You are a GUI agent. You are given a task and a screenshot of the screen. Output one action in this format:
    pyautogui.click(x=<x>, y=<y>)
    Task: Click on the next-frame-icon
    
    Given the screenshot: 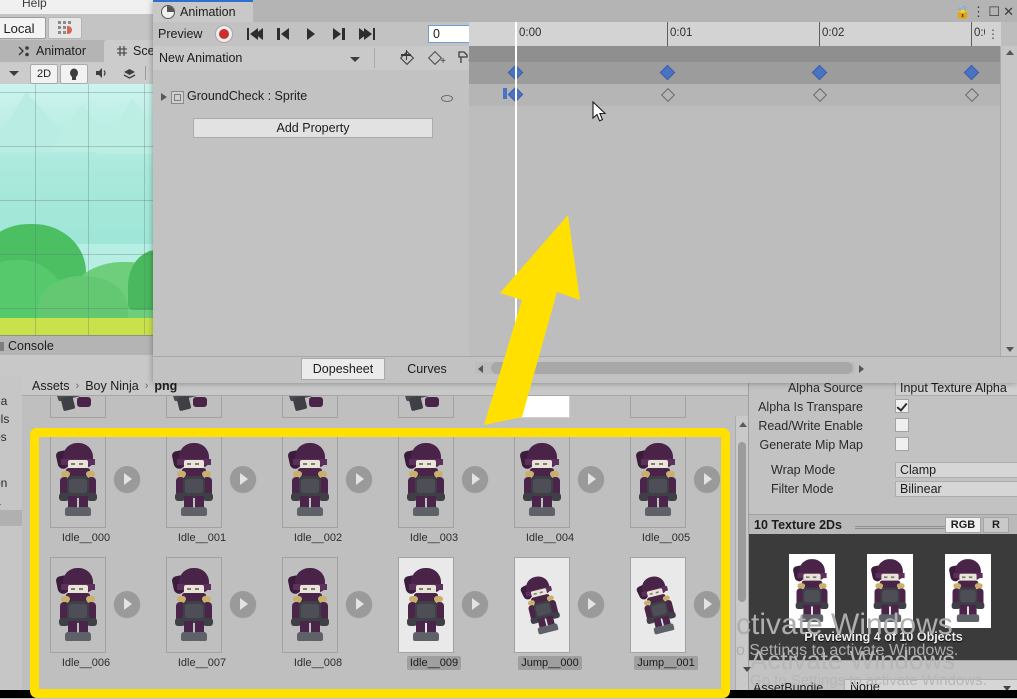 What is the action you would take?
    pyautogui.click(x=339, y=34)
    